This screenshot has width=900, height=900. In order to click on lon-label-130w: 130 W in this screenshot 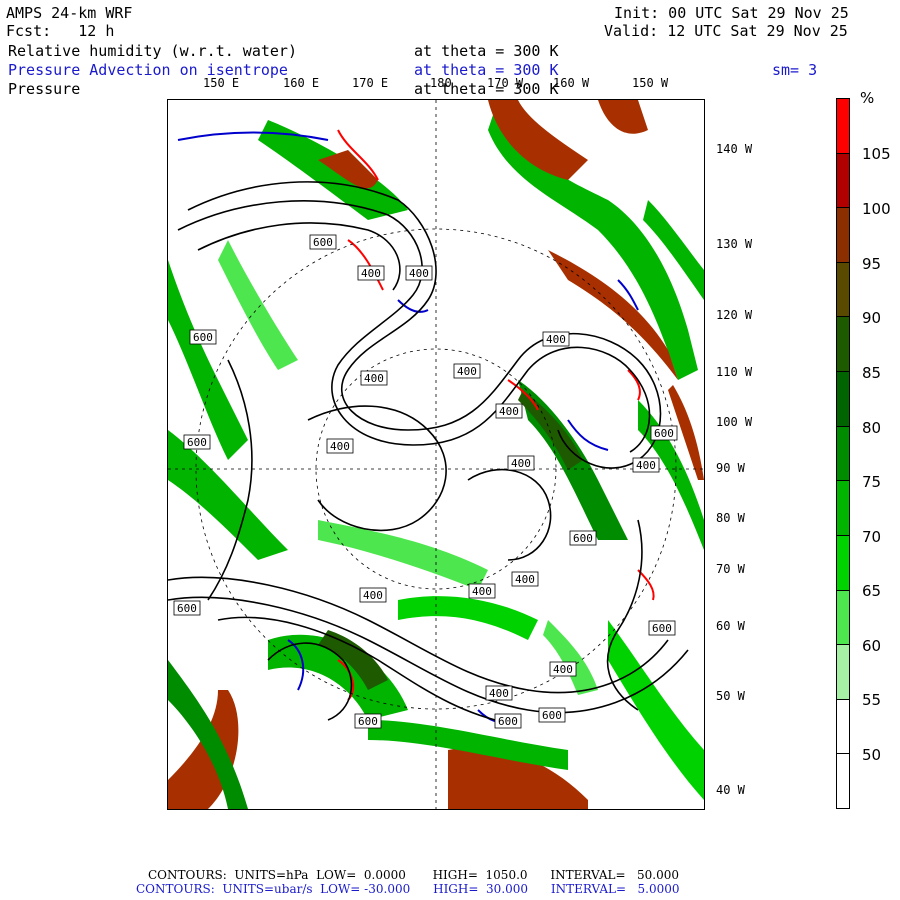, I will do `click(734, 244)`.